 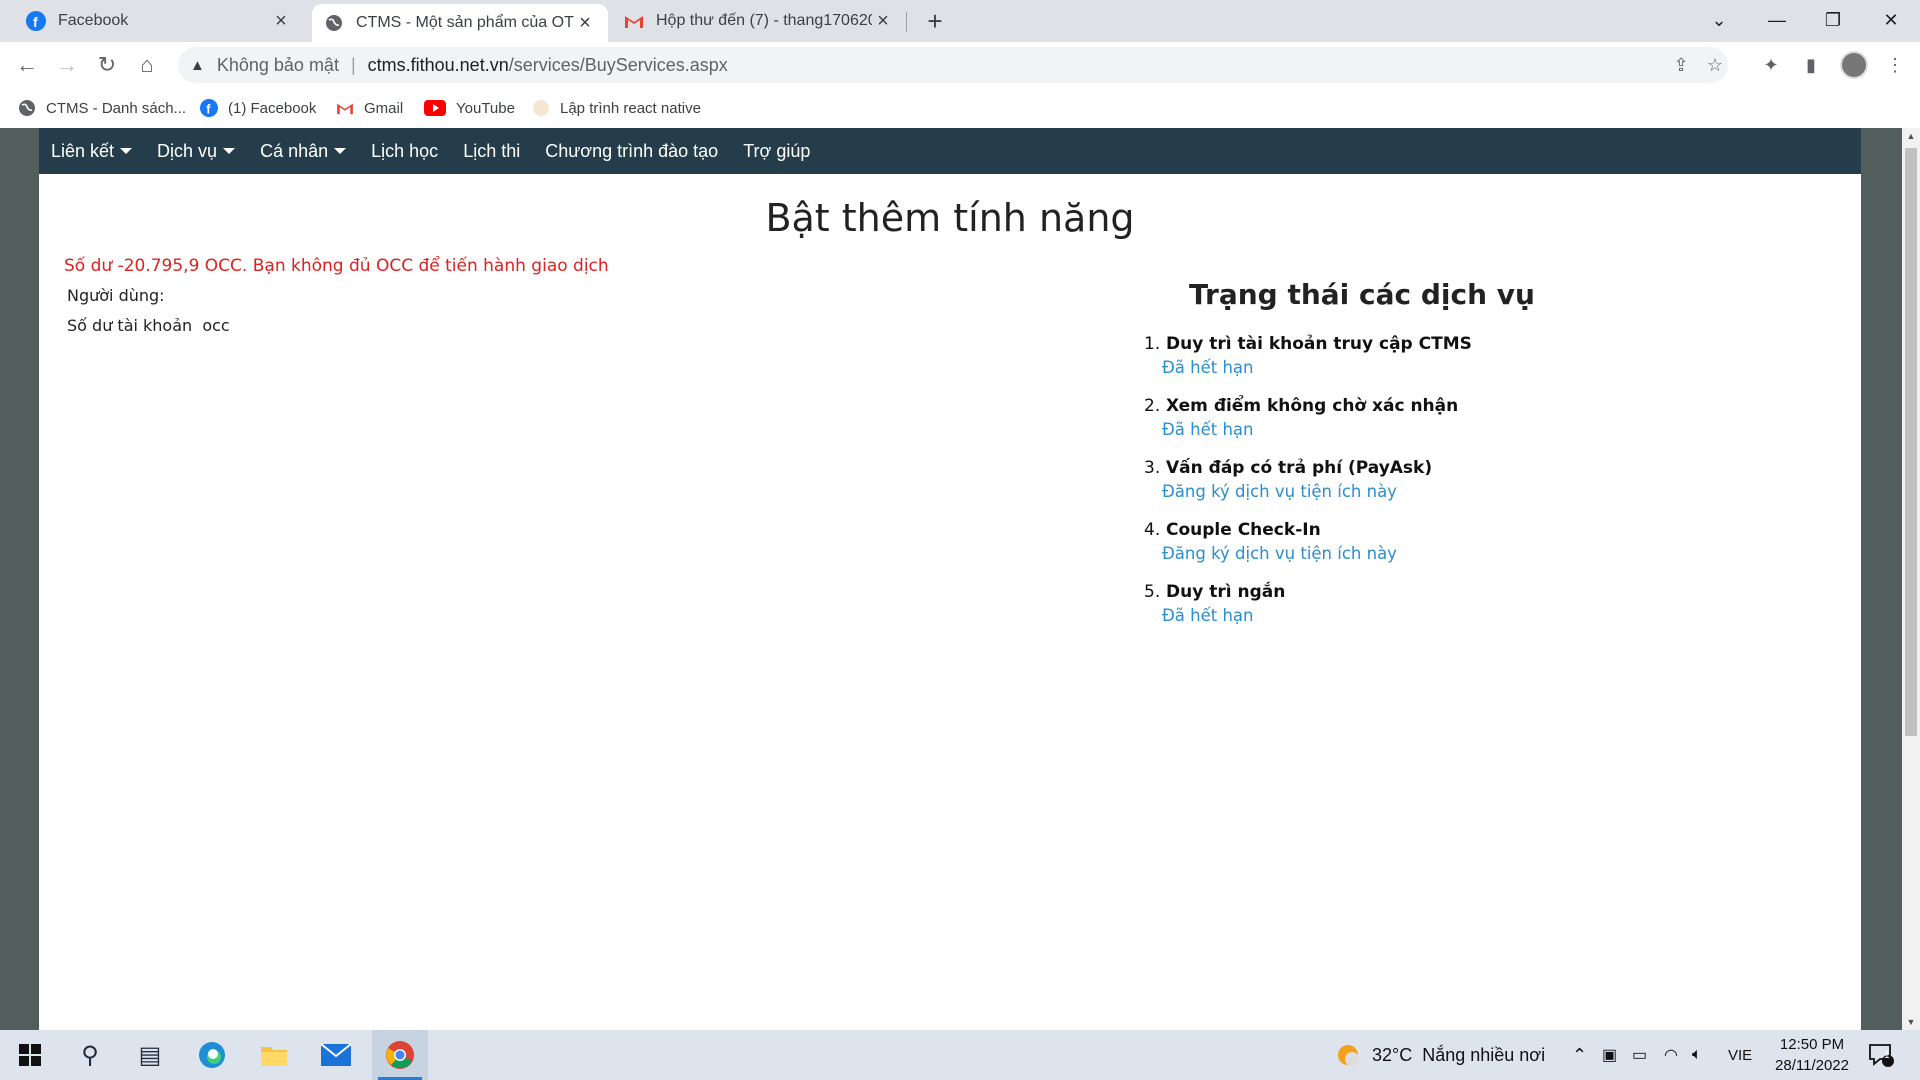 I want to click on nav-chuong-trinh-dao-tao: Chương trình đào tạo, so click(x=631, y=151).